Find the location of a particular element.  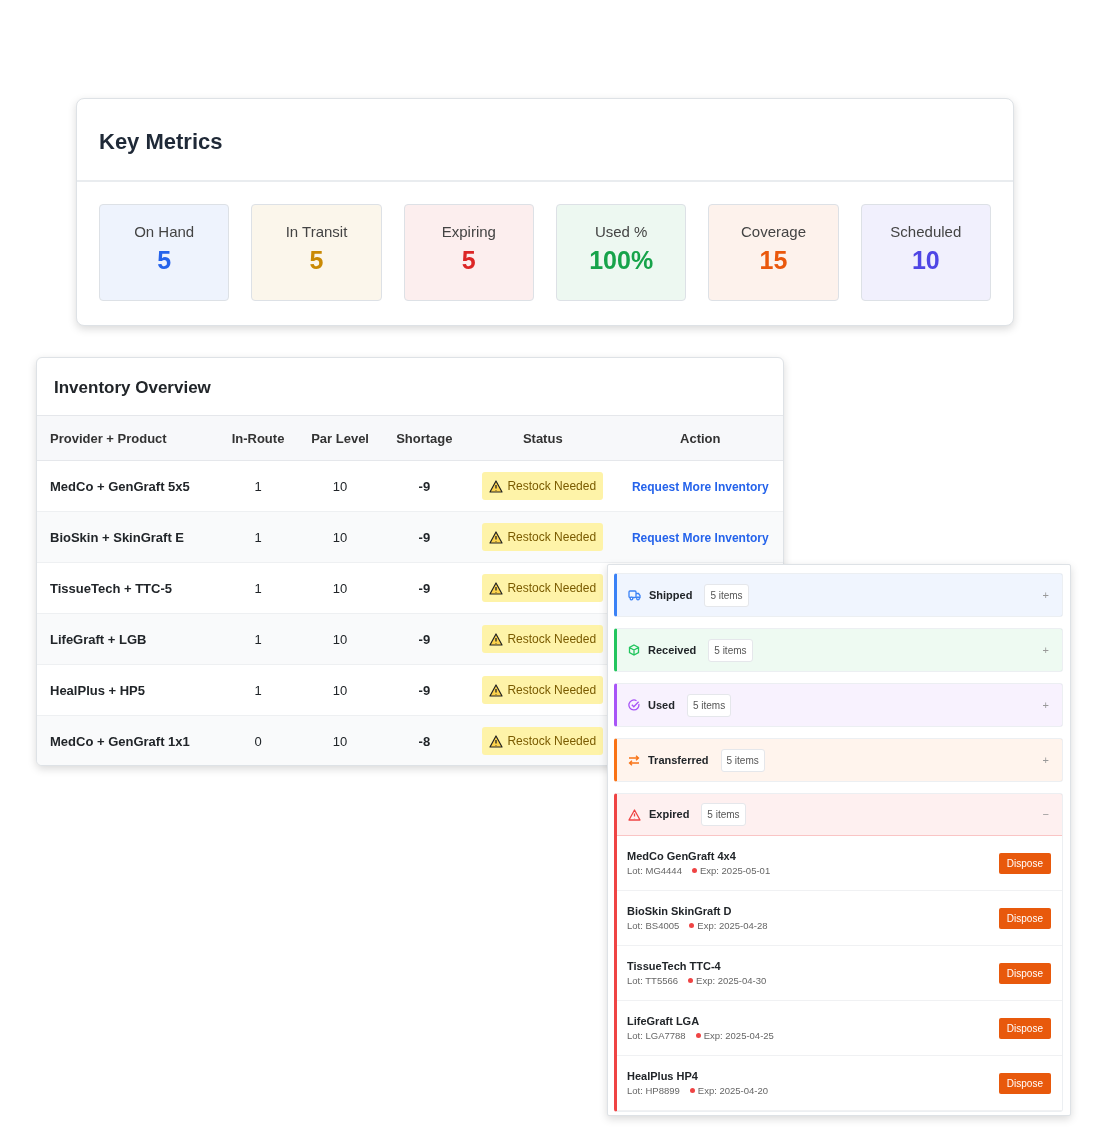

metric-label: In Transit is located at coordinates (316, 232).